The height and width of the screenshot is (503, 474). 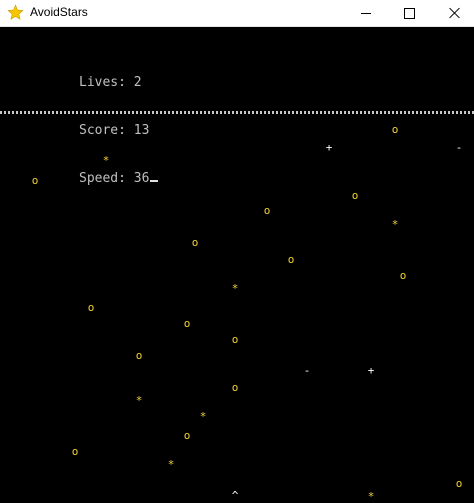 I want to click on maximize-icon, so click(x=409, y=13).